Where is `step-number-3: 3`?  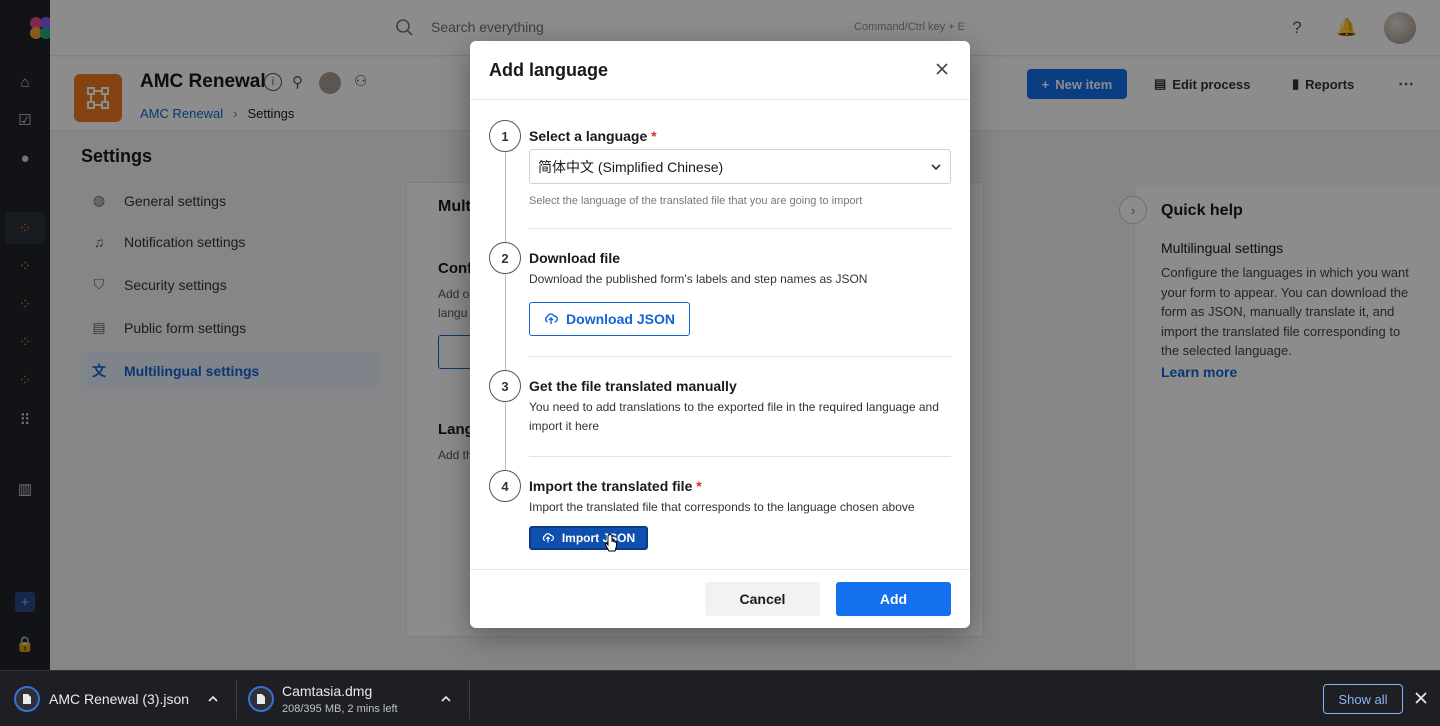 step-number-3: 3 is located at coordinates (505, 386).